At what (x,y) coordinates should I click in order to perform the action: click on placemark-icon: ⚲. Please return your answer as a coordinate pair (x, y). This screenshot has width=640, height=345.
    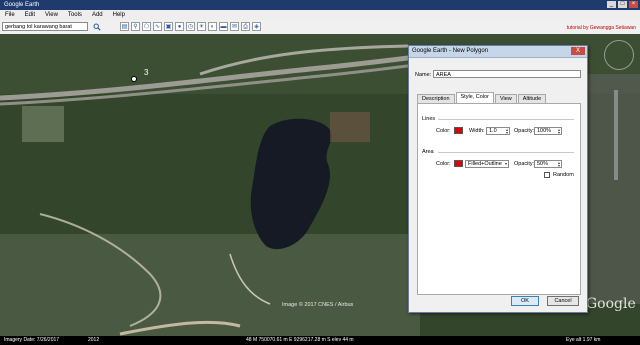
    Looking at the image, I should click on (135, 26).